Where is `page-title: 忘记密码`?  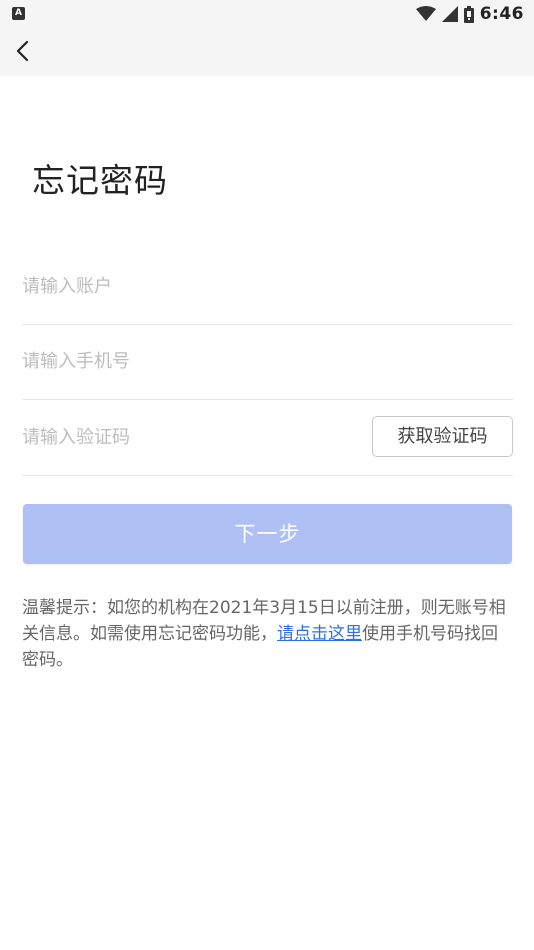 page-title: 忘记密码 is located at coordinates (100, 180).